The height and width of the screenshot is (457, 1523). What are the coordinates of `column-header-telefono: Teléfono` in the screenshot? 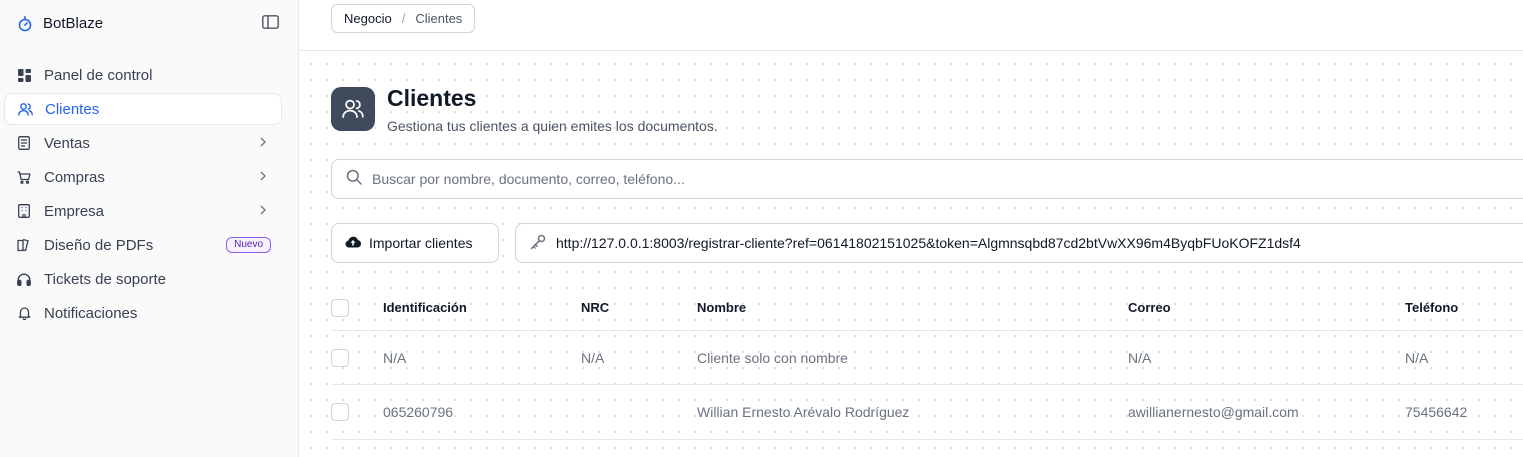 It's located at (1431, 307).